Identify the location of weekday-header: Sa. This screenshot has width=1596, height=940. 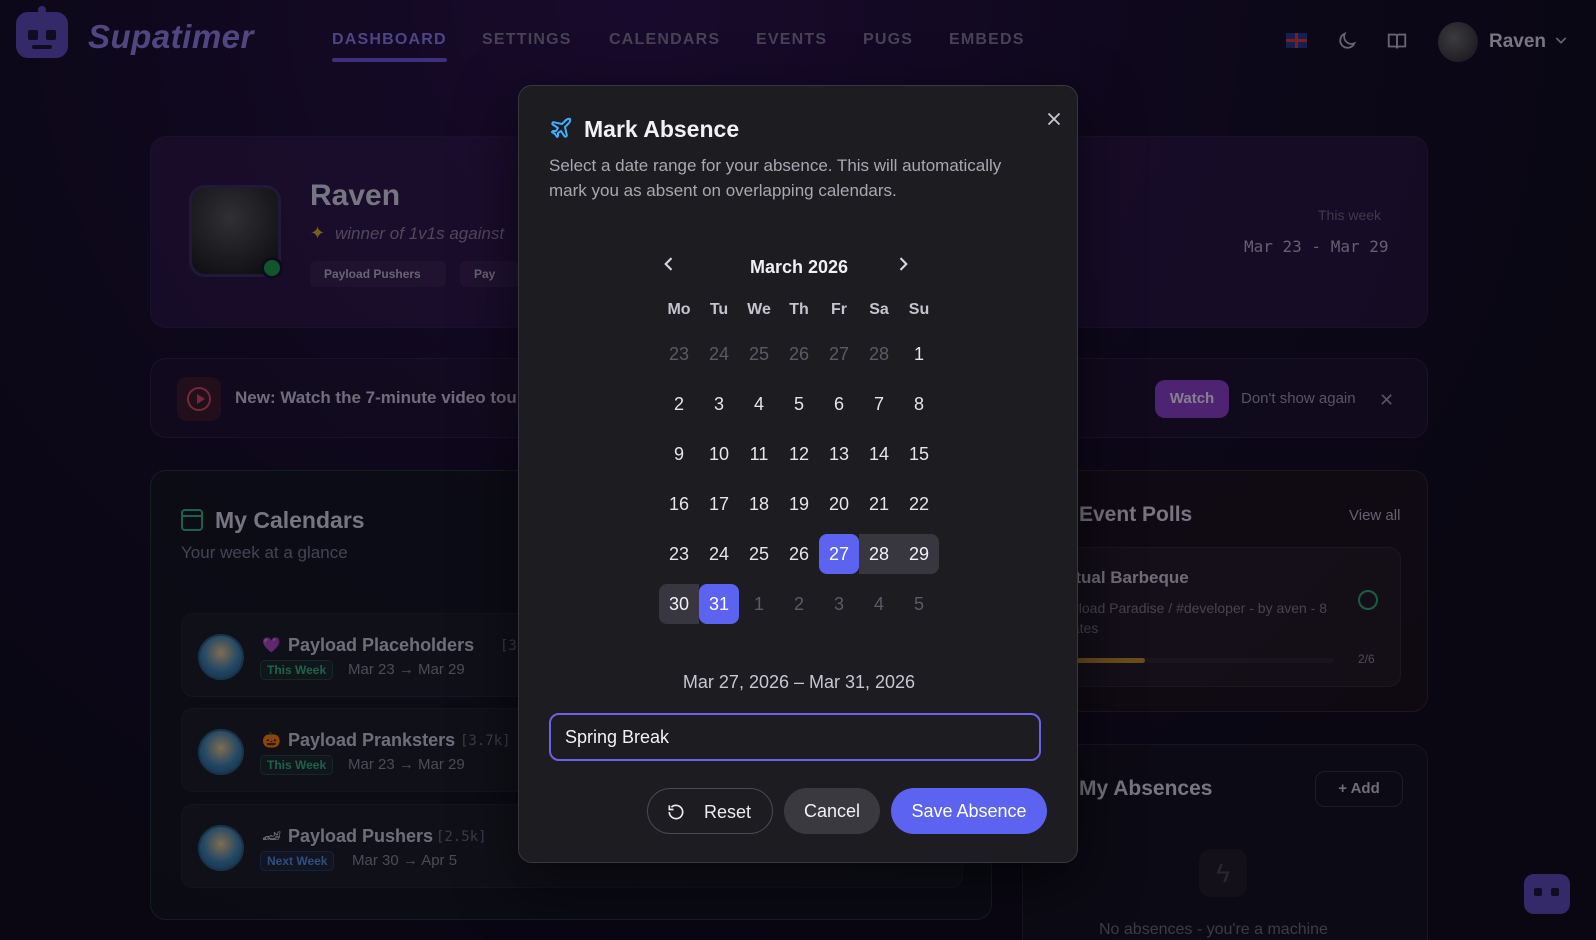
(879, 309).